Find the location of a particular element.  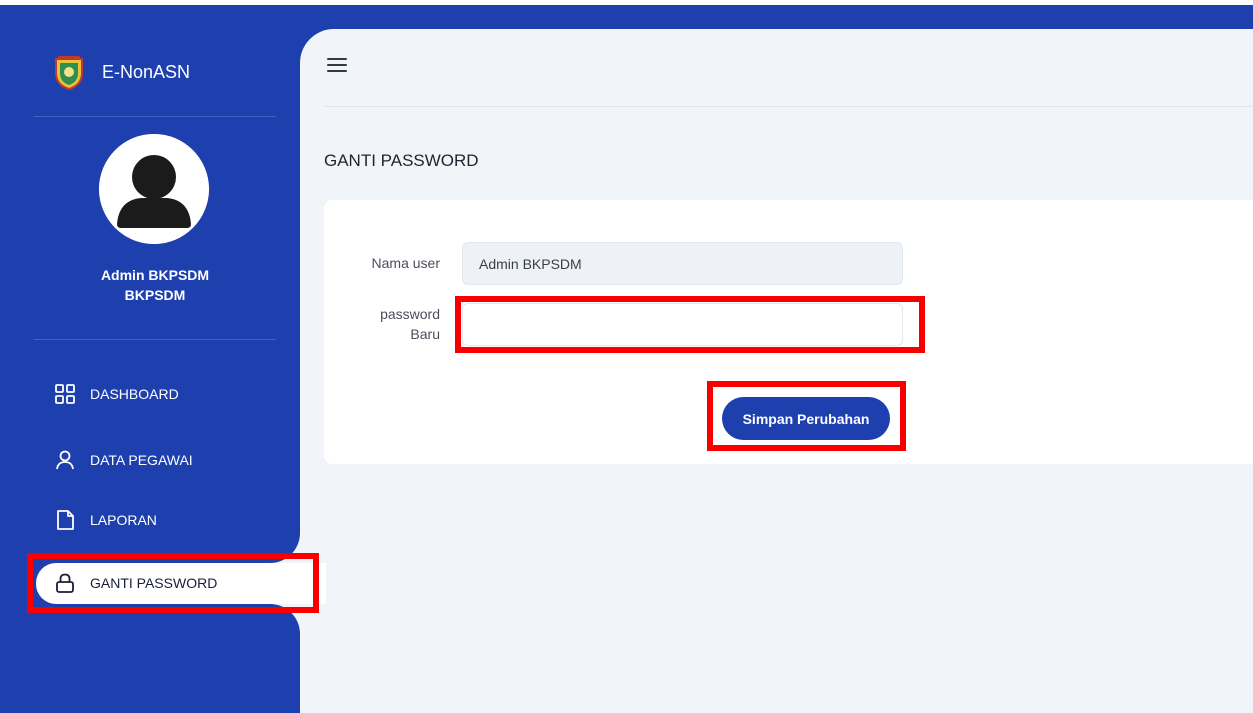

sidebar-item-laporan: LAPORAN is located at coordinates (105, 520).